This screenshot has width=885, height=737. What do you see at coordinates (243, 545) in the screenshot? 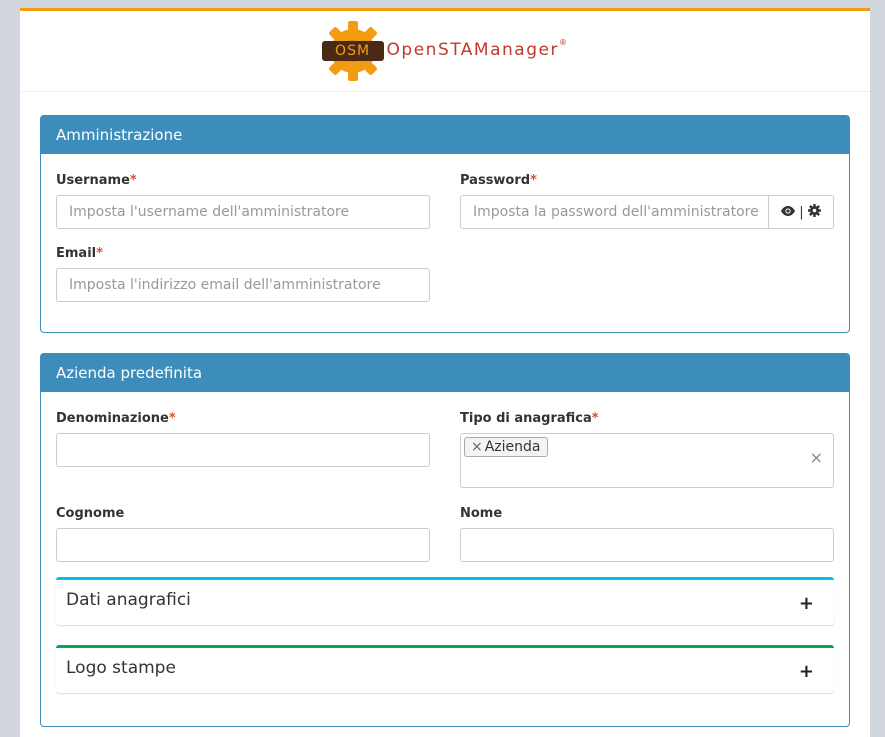
I see `cognome-input` at bounding box center [243, 545].